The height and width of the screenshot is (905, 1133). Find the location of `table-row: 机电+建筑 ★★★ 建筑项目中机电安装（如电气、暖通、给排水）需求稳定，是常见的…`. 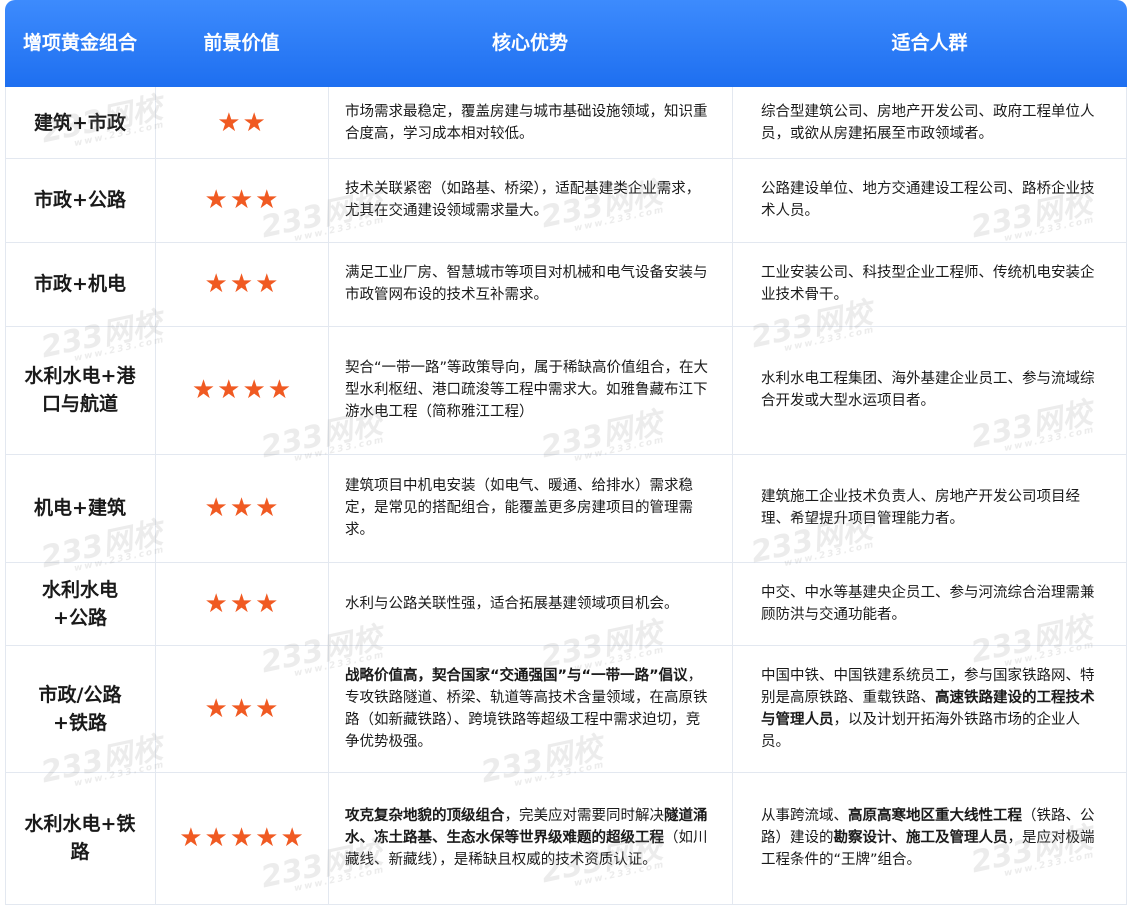

table-row: 机电+建筑 ★★★ 建筑项目中机电安装（如电气、暖通、给排水）需求稳定，是常见的… is located at coordinates (566, 508).